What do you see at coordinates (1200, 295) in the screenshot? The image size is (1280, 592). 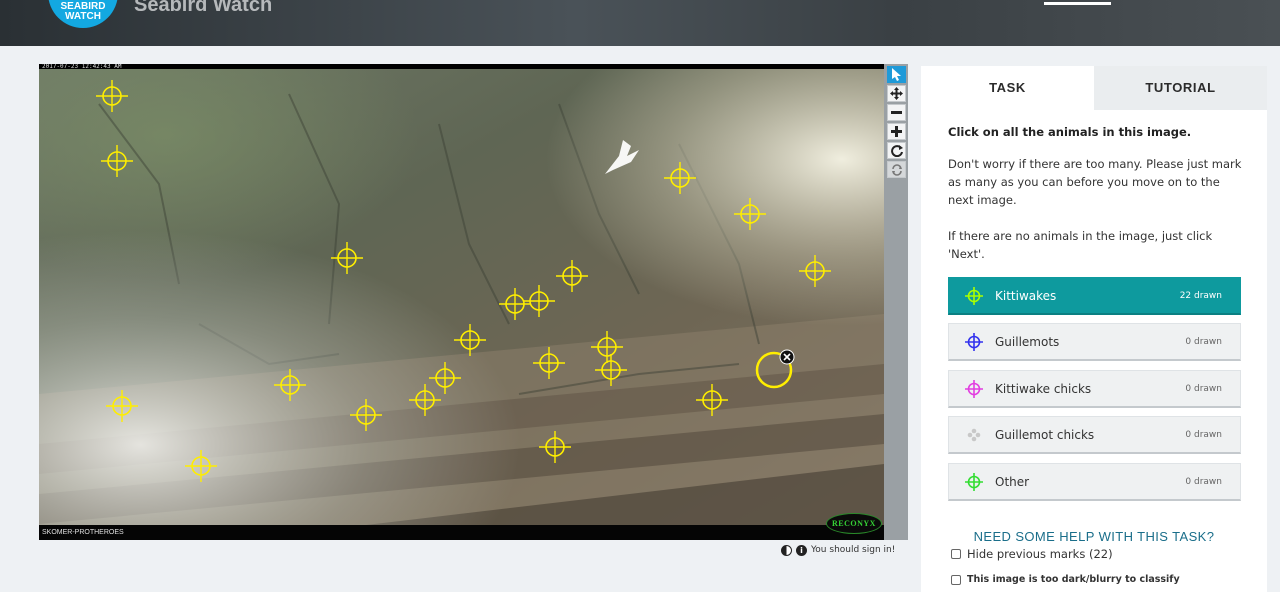 I see `answer-count: 22 drawn` at bounding box center [1200, 295].